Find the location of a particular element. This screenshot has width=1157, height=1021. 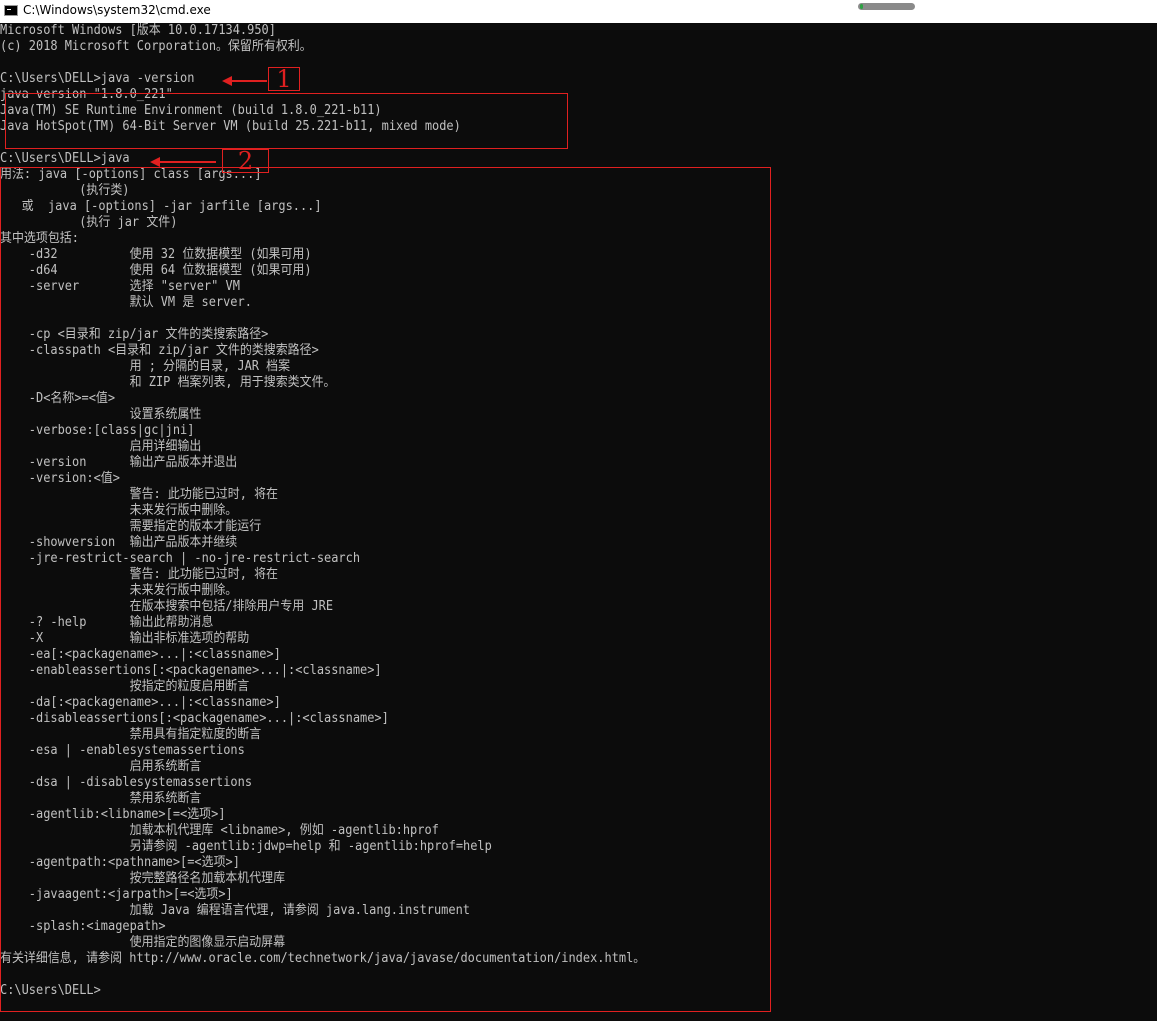

window-title: C:\Windows\system32\cmd.exe is located at coordinates (117, 10).